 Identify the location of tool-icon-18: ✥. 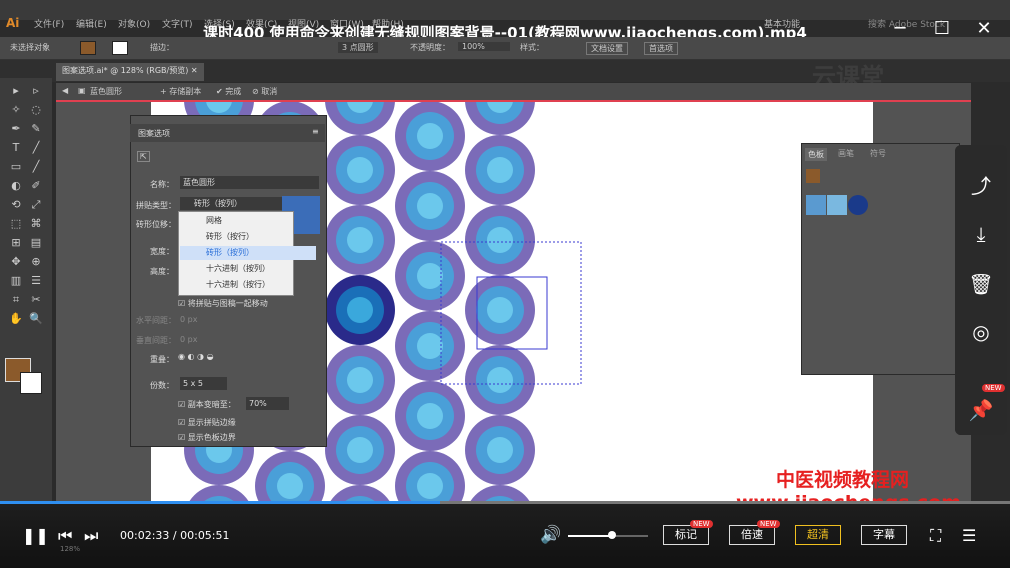
(16, 262).